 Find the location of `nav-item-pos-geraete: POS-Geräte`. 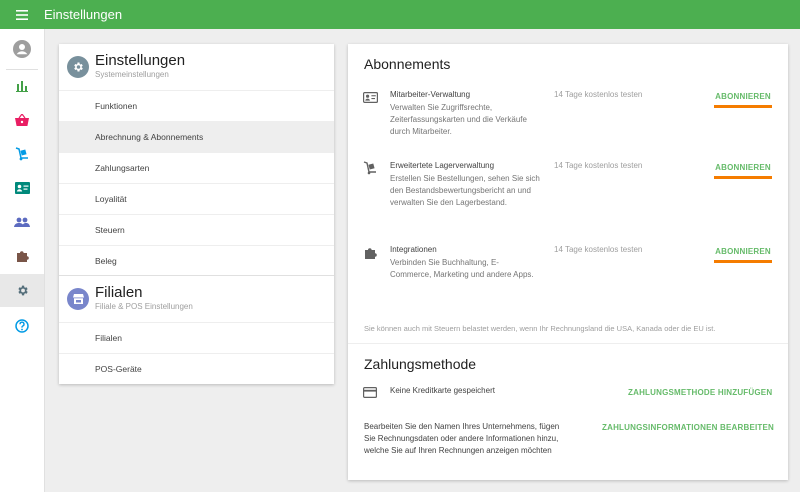

nav-item-pos-geraete: POS-Geräte is located at coordinates (196, 368).